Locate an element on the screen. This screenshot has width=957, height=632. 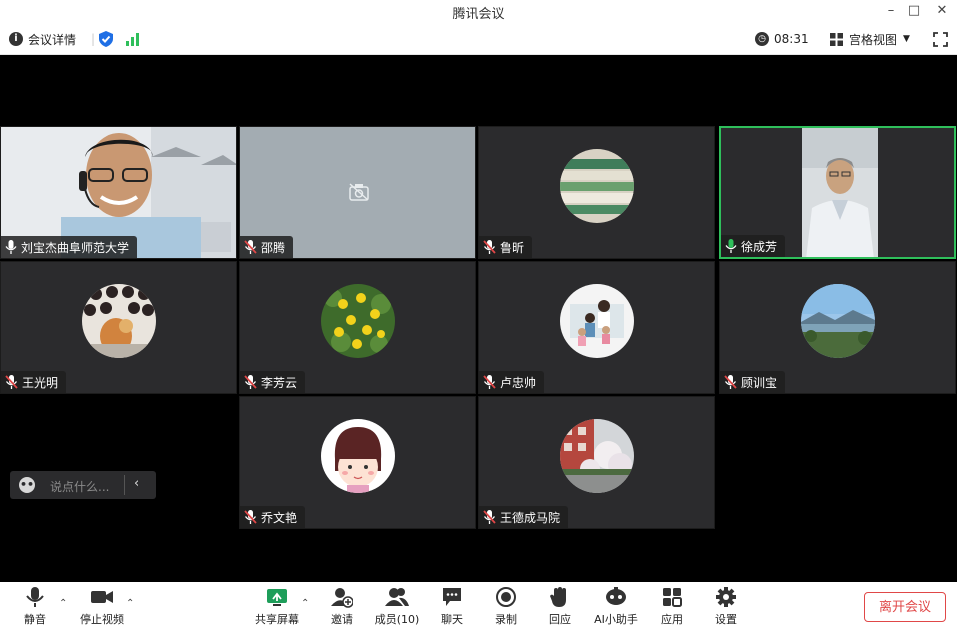
chat-bubble-icon is located at coordinates (452, 597).